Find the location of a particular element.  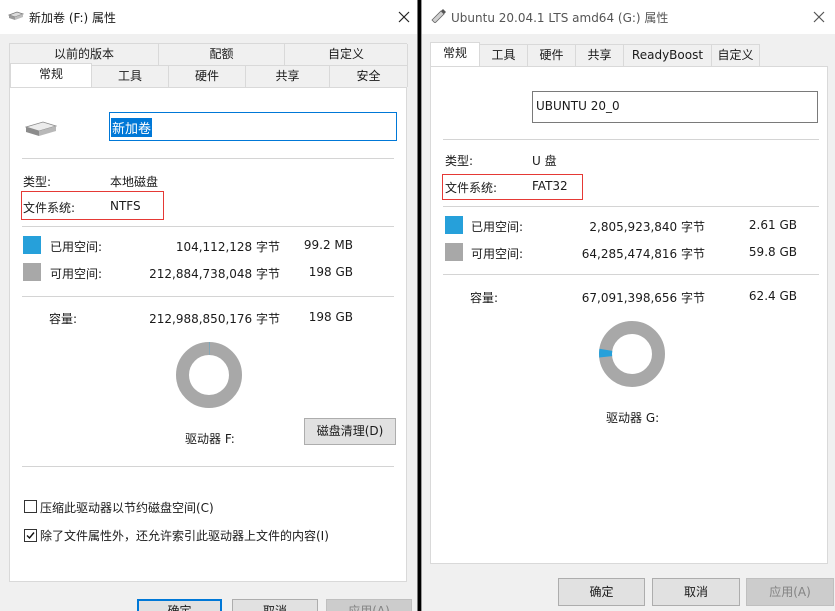

capacity-size: 62.4 GB is located at coordinates (772, 296).